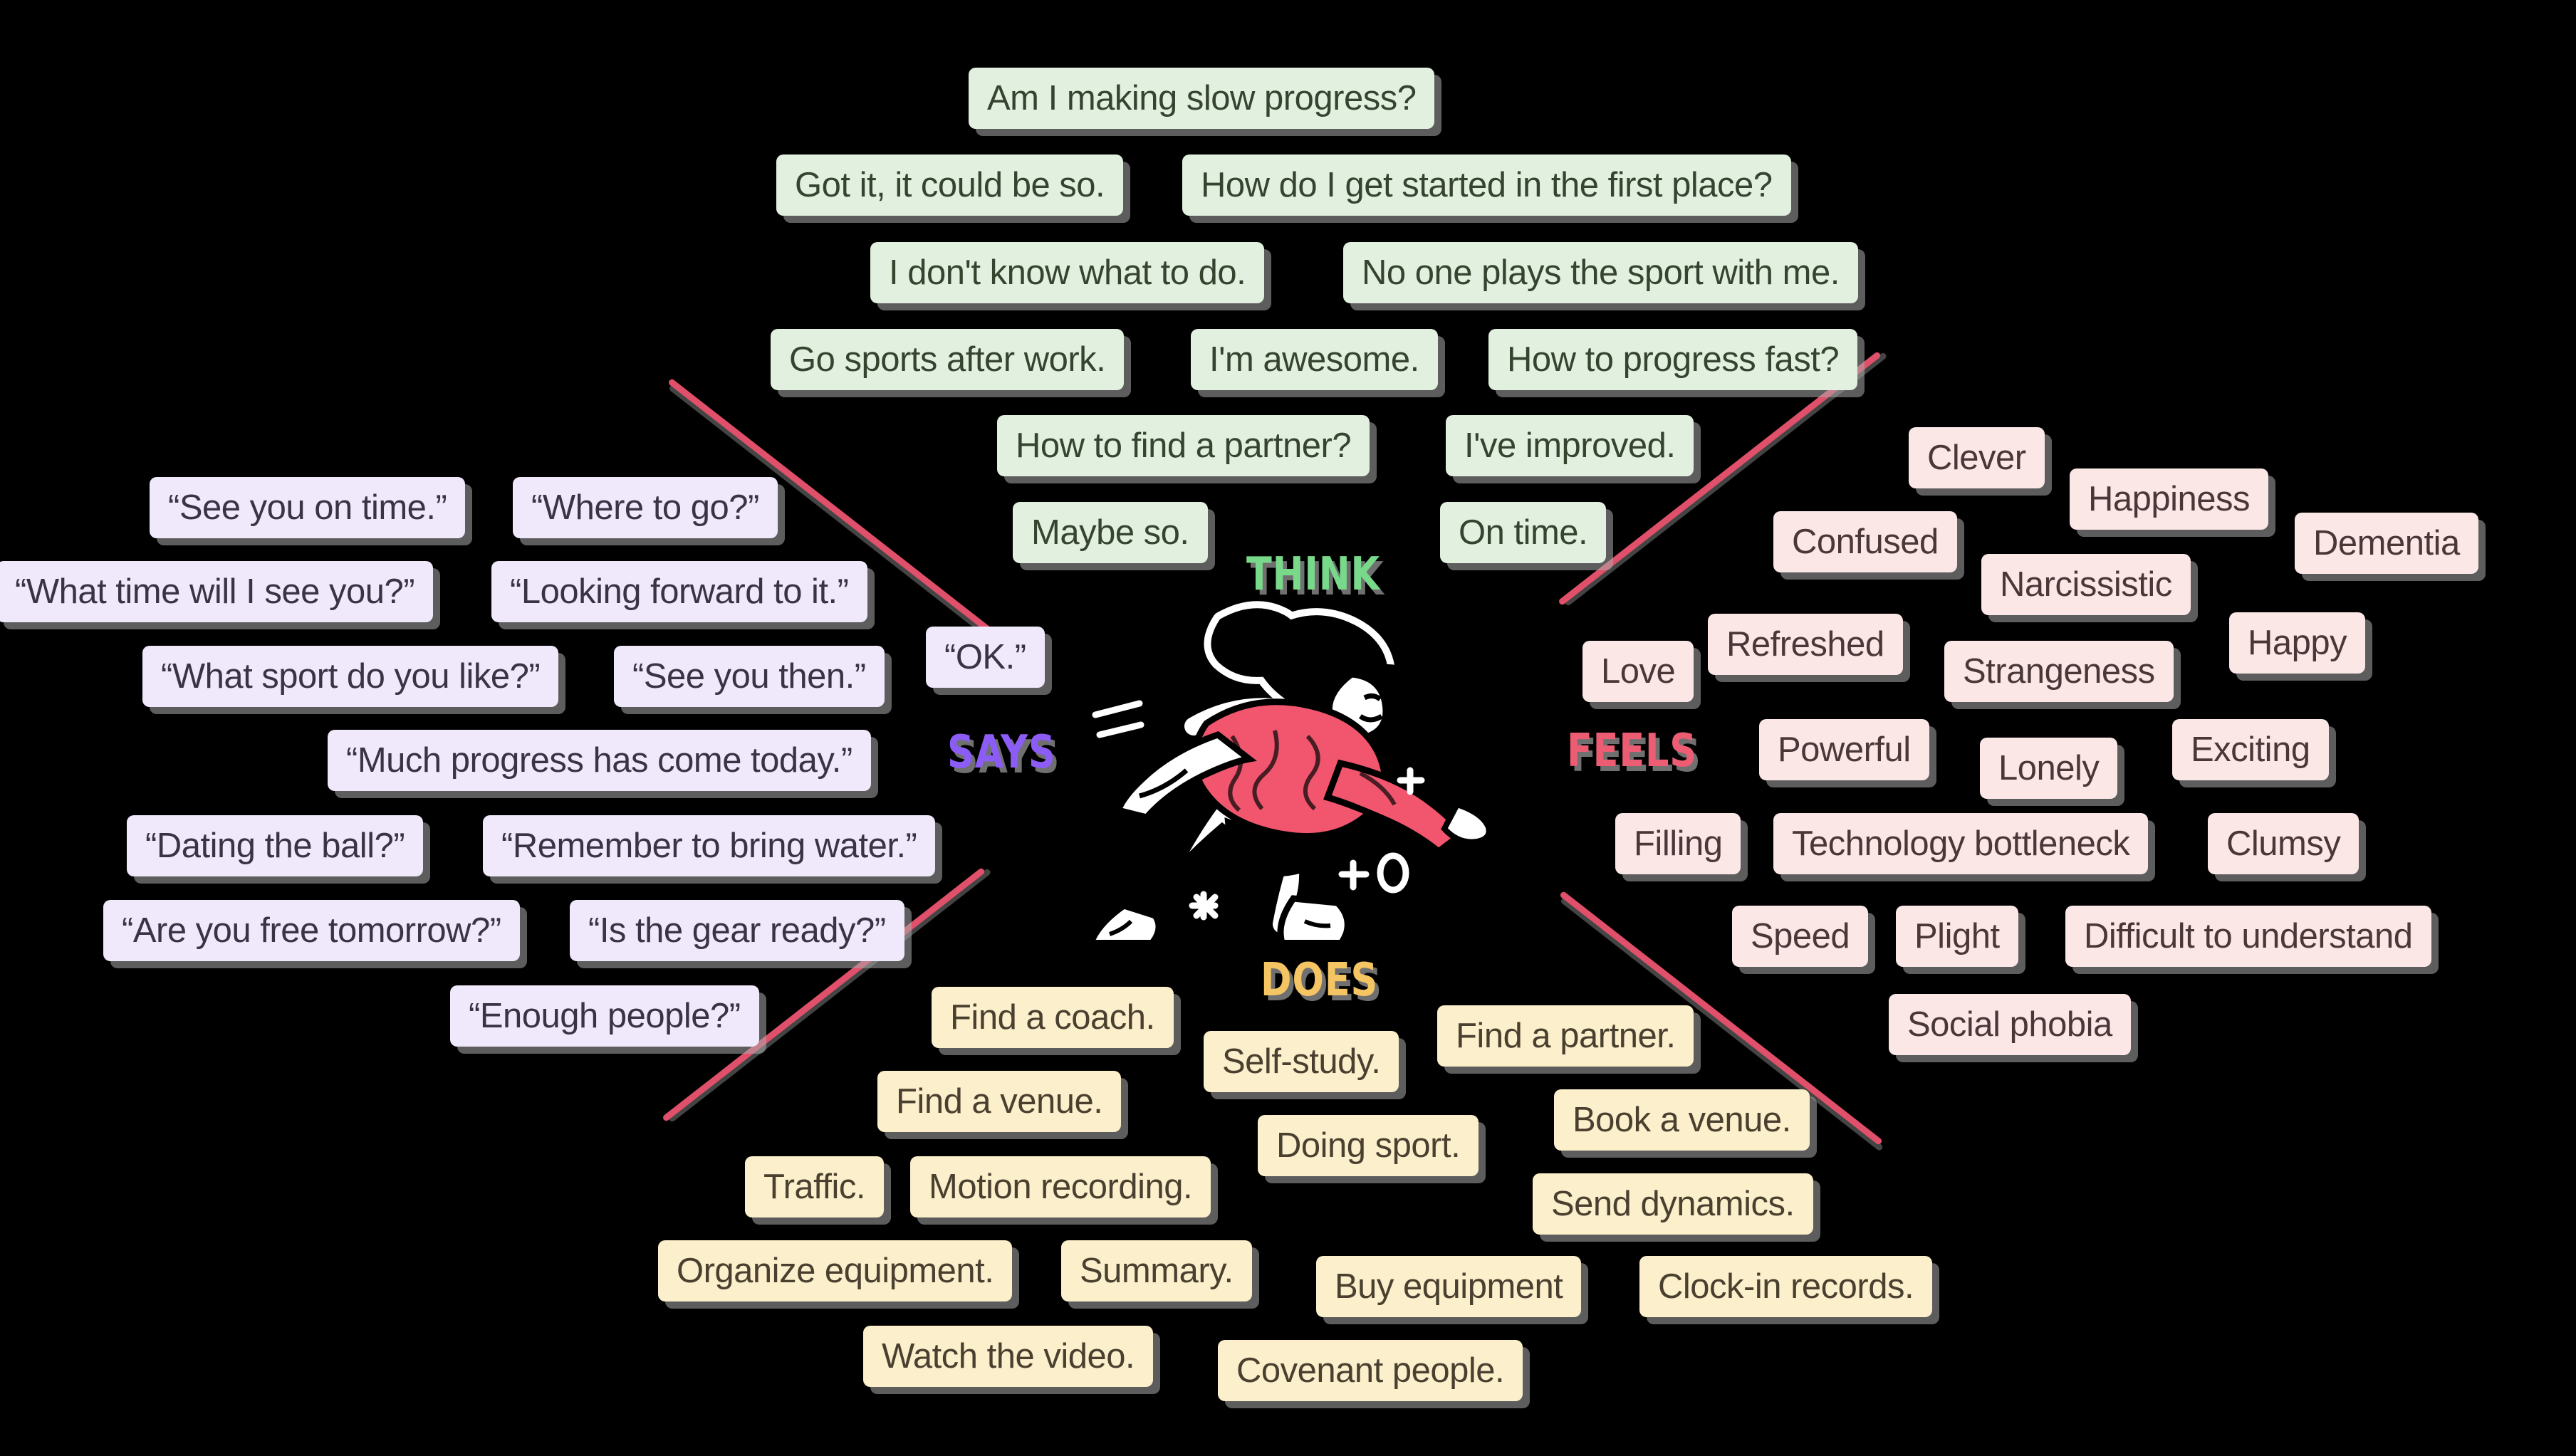 The height and width of the screenshot is (1456, 2576). I want to click on sticky-note: No one plays the sport with me., so click(1601, 272).